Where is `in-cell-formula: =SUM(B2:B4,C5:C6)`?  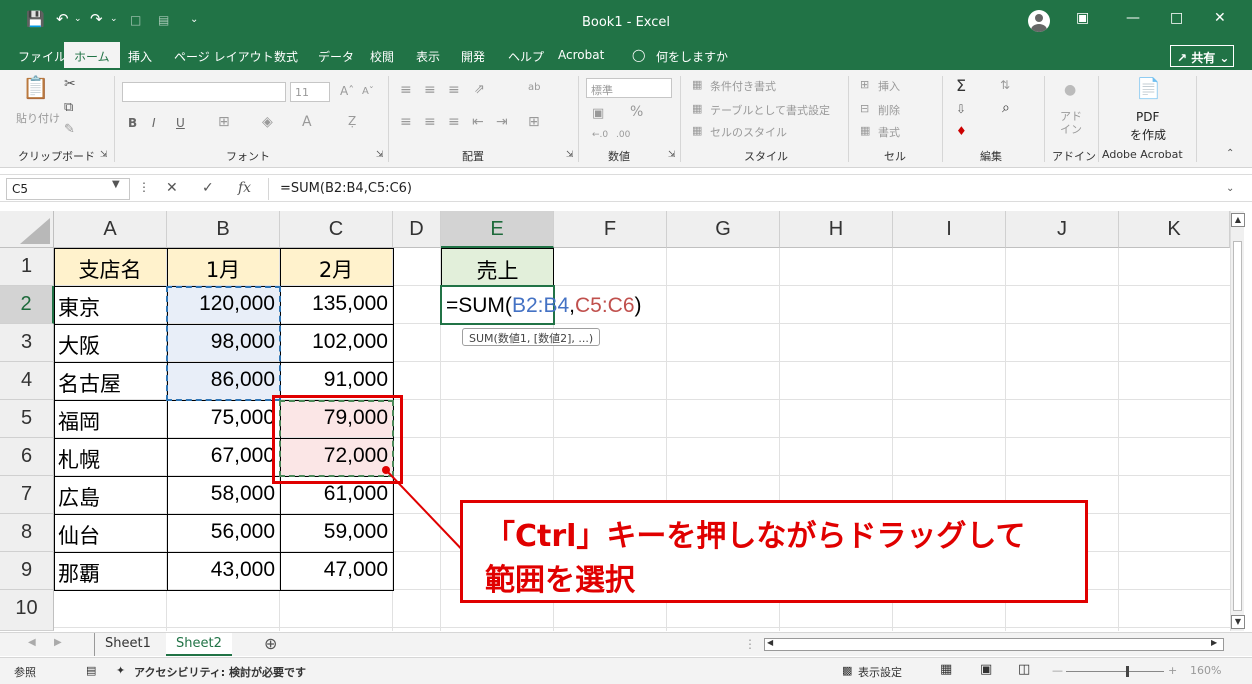
in-cell-formula: =SUM(B2:B4,C5:C6) is located at coordinates (544, 306).